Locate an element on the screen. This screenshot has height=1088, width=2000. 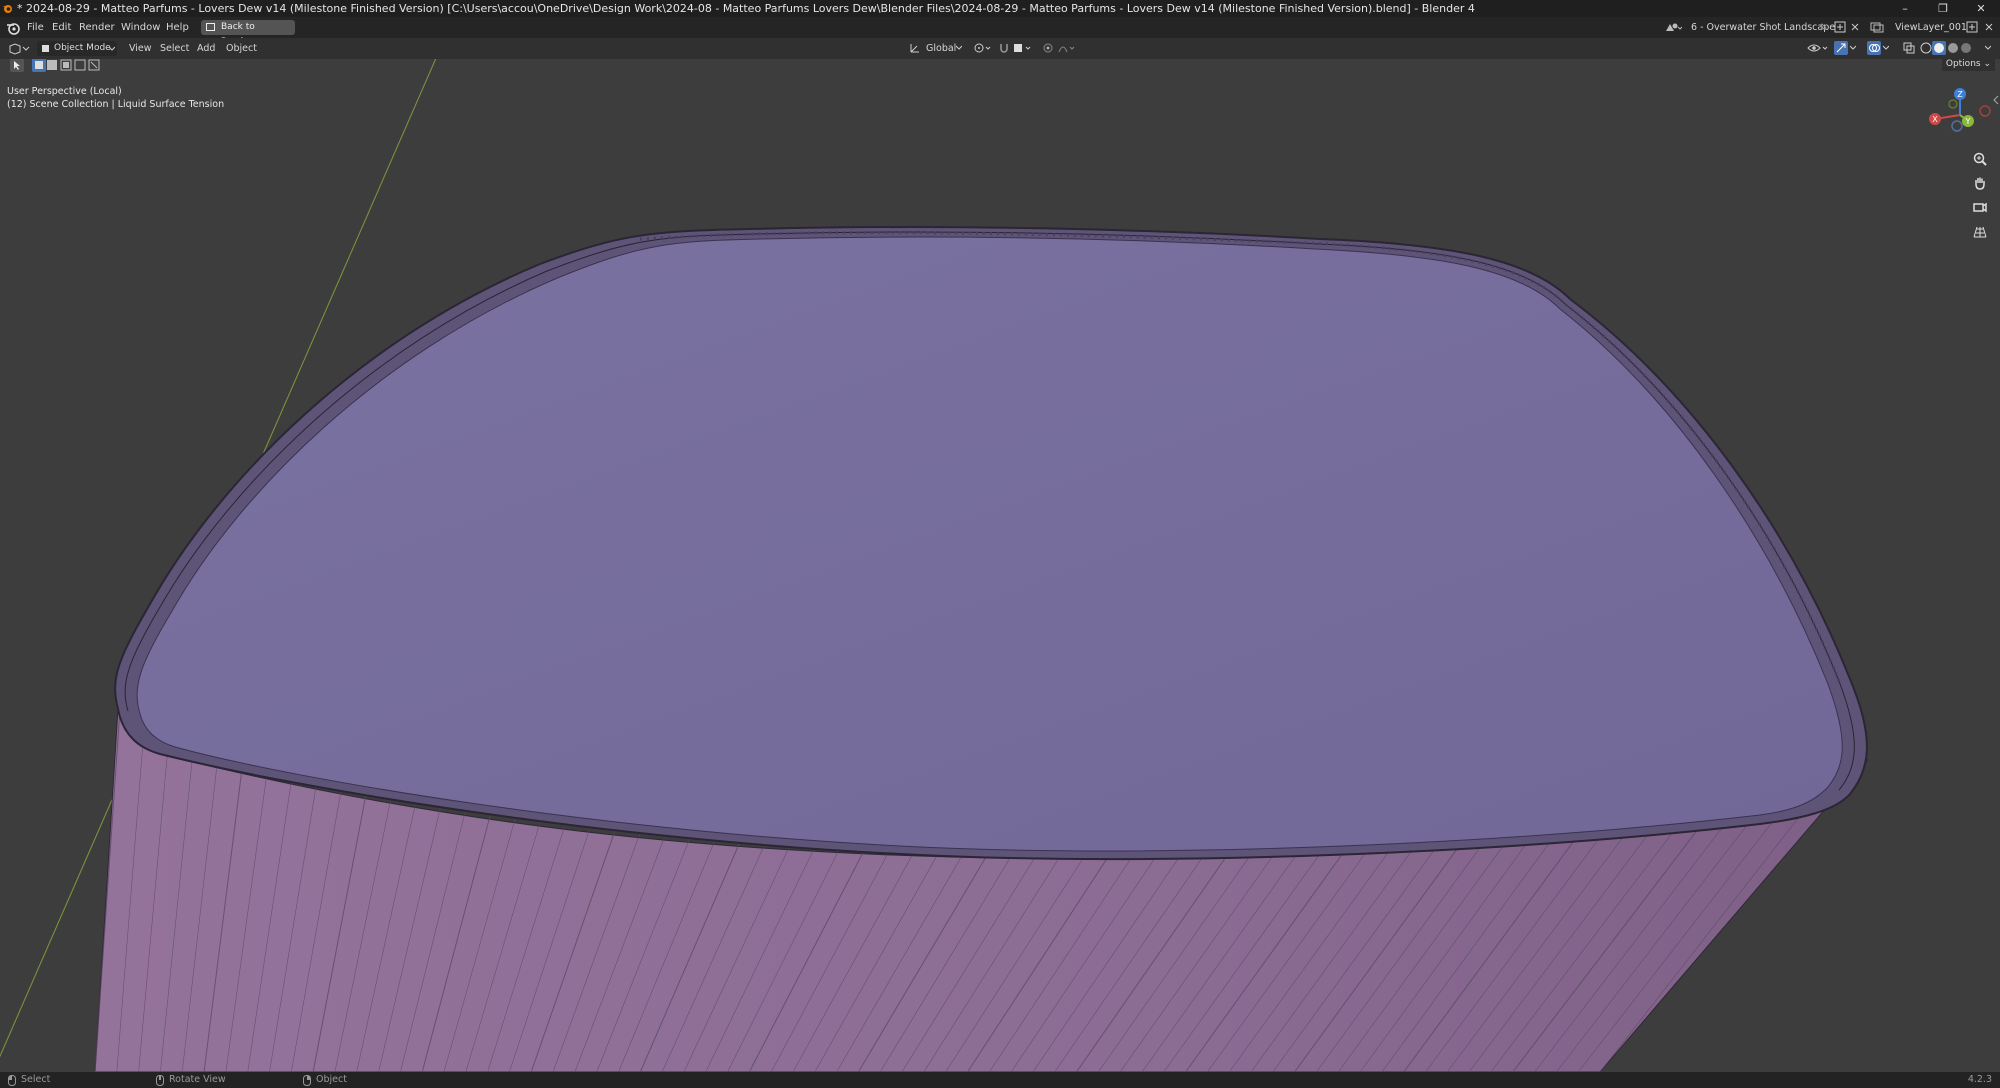
menu-object: Object is located at coordinates (241, 48).